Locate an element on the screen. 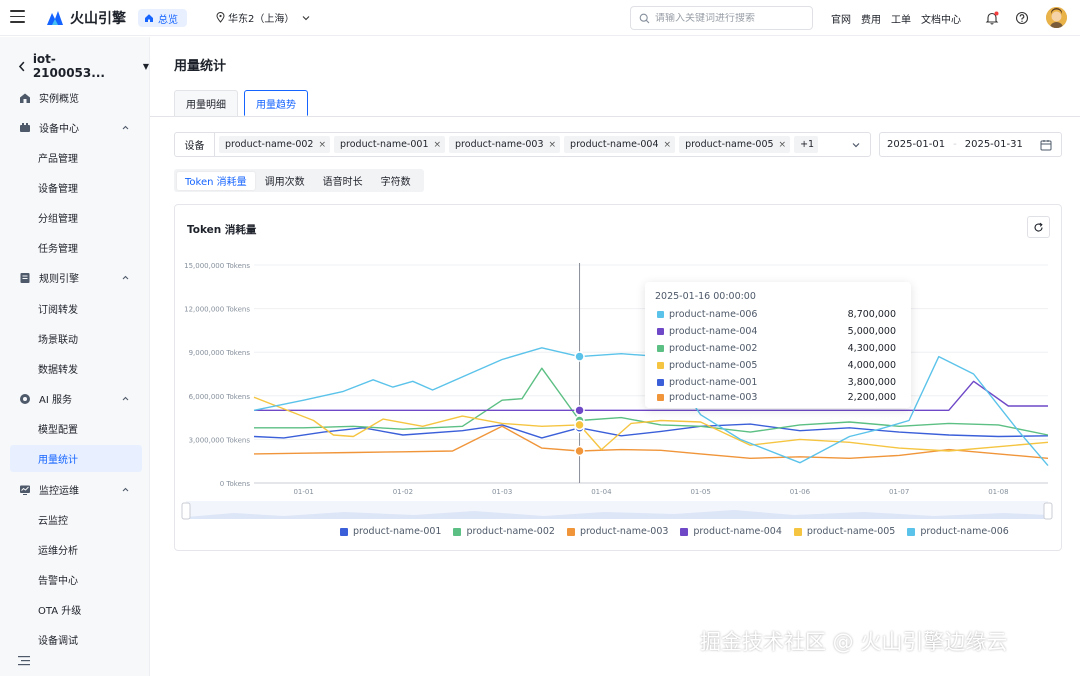  x-tick-label: 01-01 is located at coordinates (303, 492).